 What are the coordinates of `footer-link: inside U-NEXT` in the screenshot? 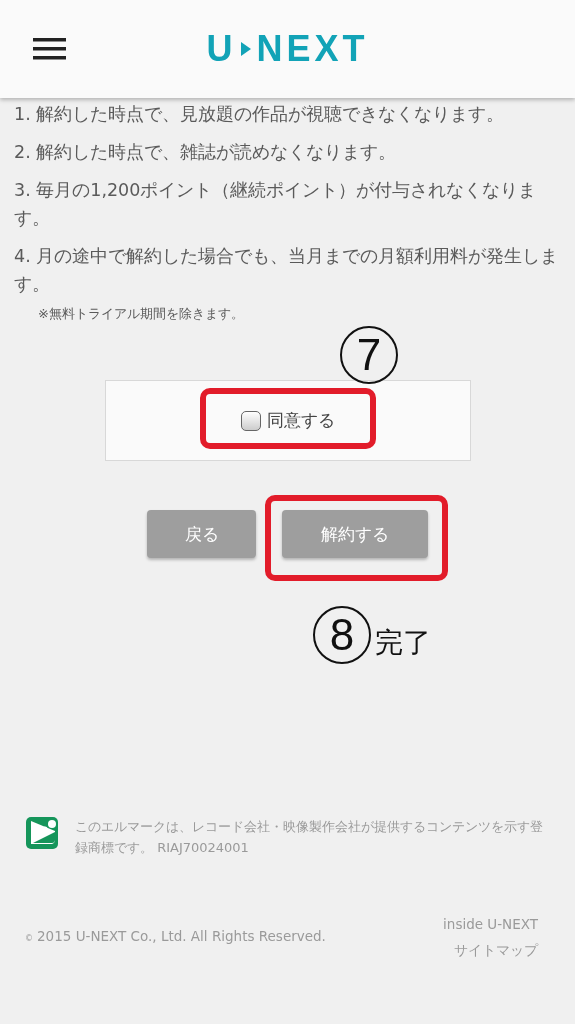 It's located at (490, 924).